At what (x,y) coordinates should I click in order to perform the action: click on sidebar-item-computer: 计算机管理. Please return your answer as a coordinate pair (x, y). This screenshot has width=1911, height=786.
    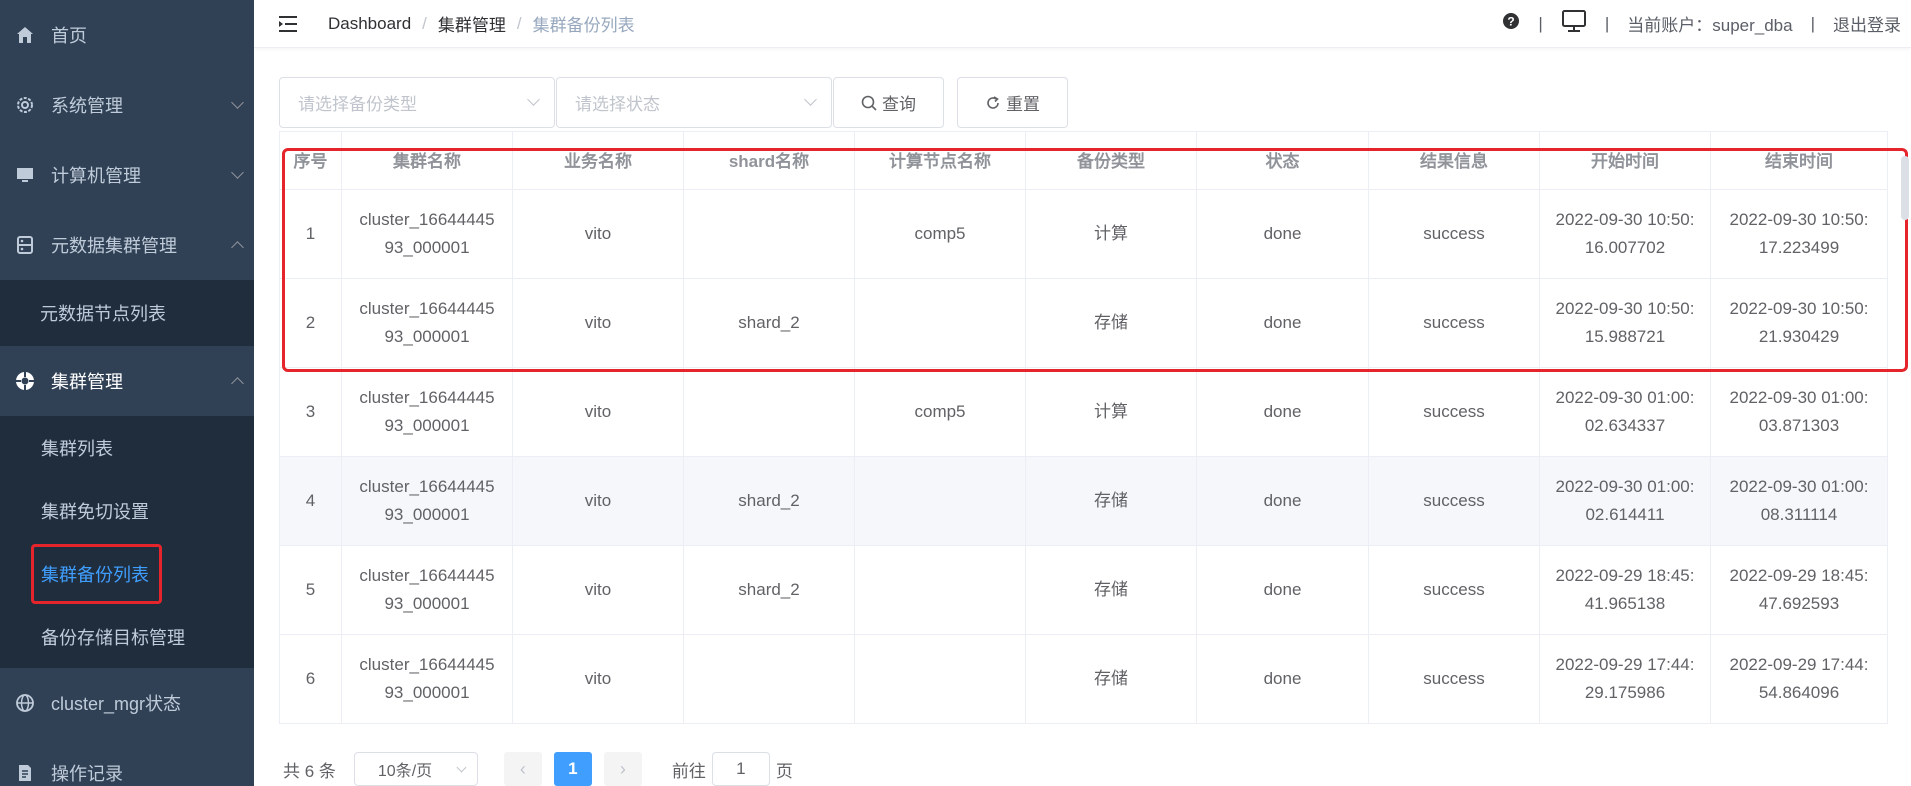
    Looking at the image, I should click on (127, 175).